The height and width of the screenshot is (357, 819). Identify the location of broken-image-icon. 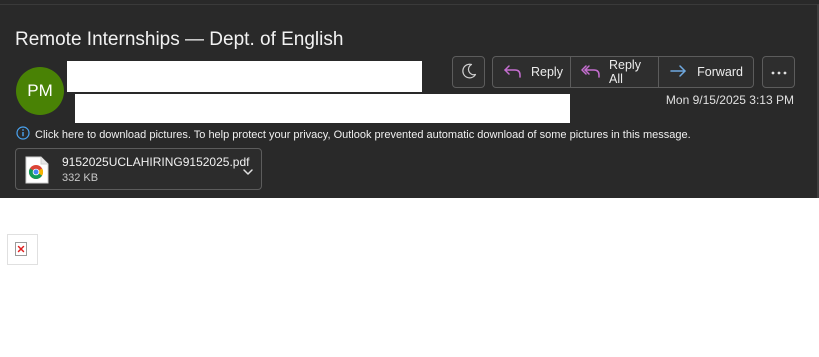
(21, 249).